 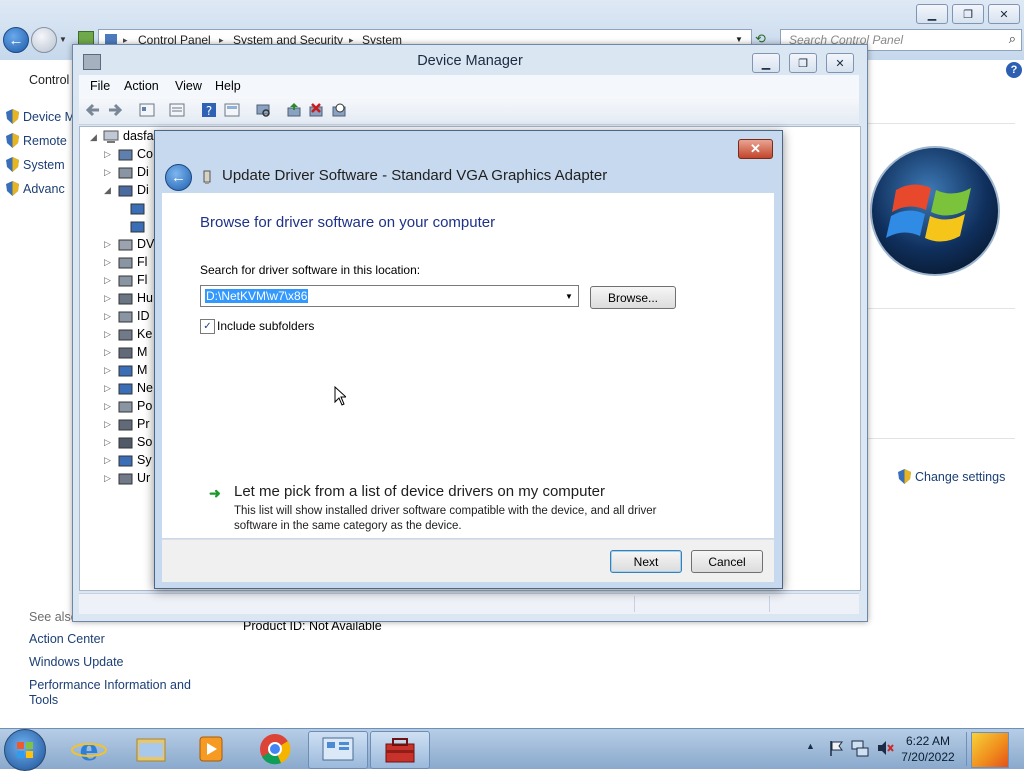 I want to click on tree-item-label: Hu, so click(x=145, y=298).